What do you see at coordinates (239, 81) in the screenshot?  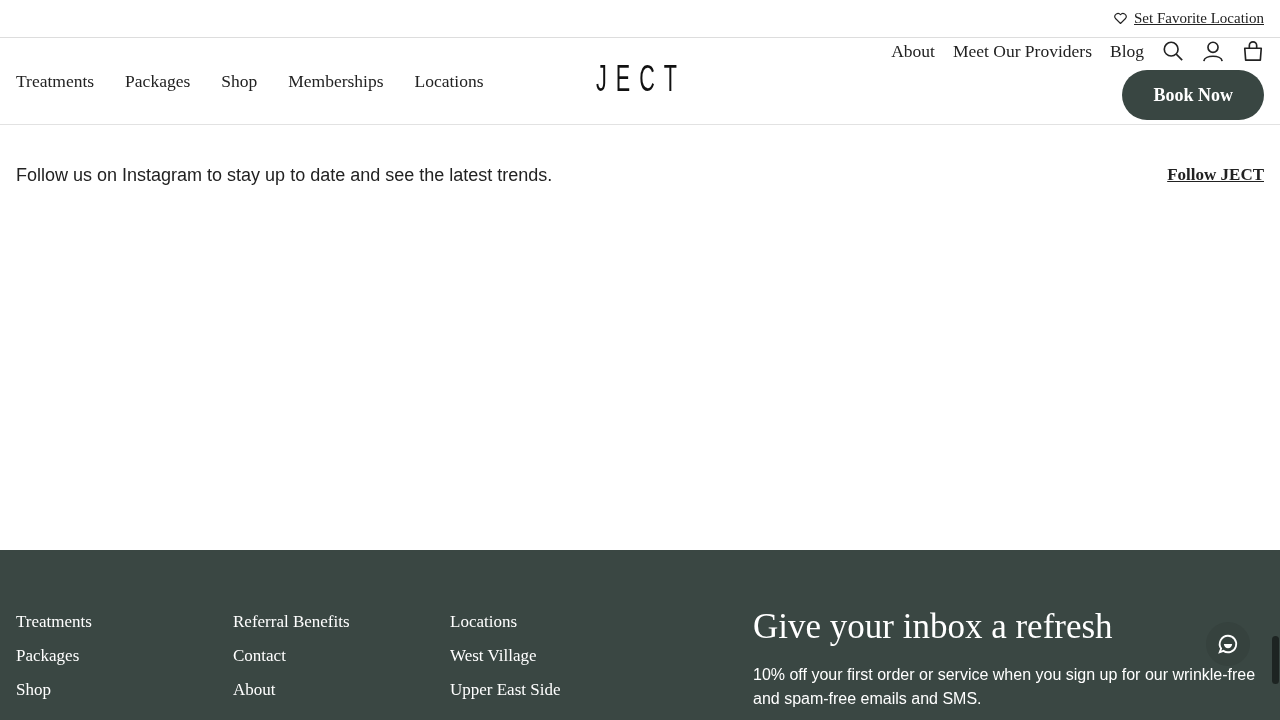 I see `nav-link: Shop` at bounding box center [239, 81].